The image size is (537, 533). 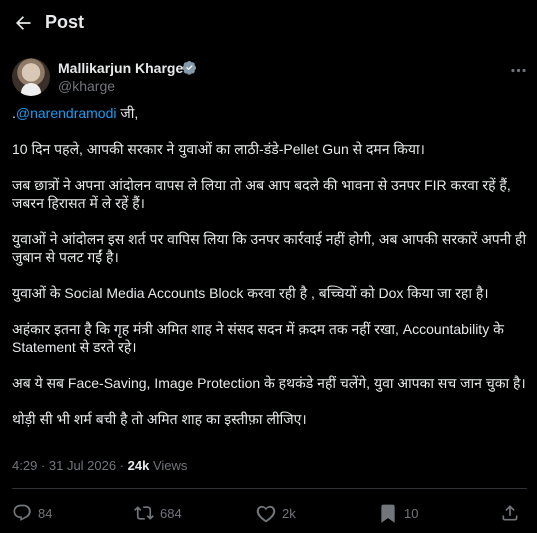 I want to click on repost-icon, so click(x=144, y=513).